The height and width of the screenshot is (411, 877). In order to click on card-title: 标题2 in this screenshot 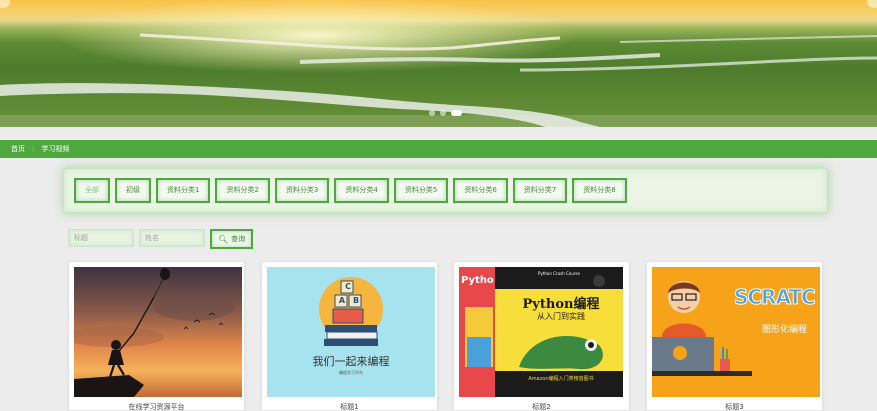, I will do `click(541, 406)`.